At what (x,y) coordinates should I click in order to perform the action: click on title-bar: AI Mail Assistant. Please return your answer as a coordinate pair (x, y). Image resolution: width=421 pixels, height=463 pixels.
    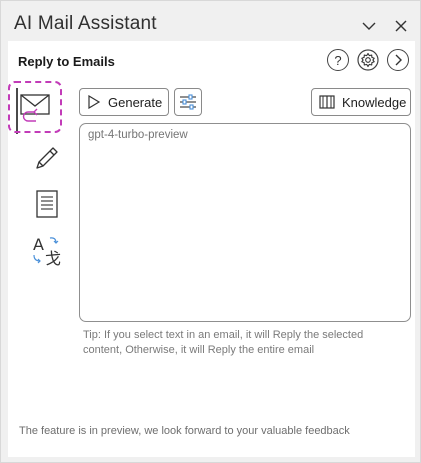
    Looking at the image, I should click on (211, 21).